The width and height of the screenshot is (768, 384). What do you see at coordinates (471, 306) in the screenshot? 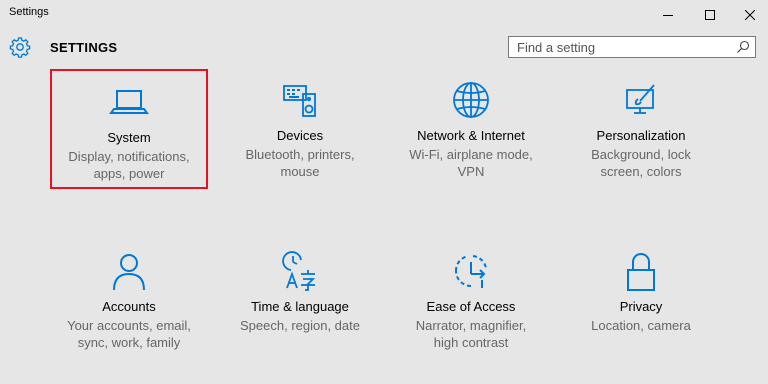
I see `tile-label: Ease of Access` at bounding box center [471, 306].